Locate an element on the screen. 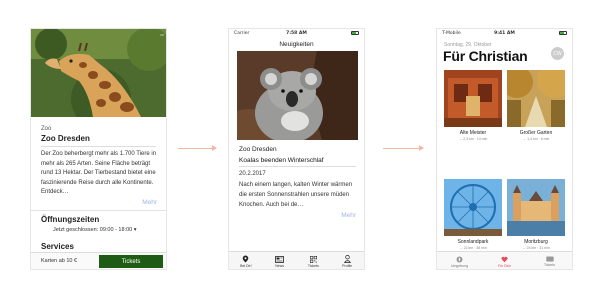  card-title: Alte Meister is located at coordinates (473, 133).